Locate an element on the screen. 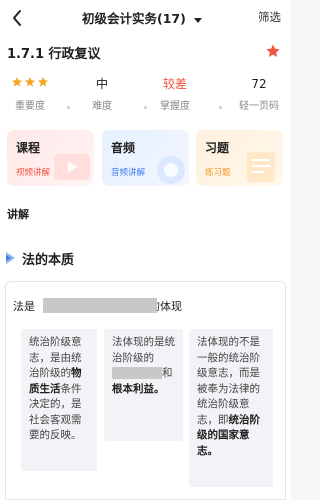  content-heading: 法的本质 is located at coordinates (48, 260).